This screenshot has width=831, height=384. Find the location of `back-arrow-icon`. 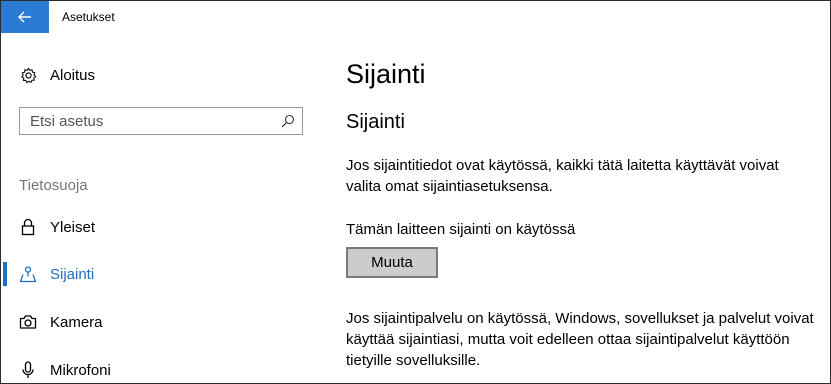

back-arrow-icon is located at coordinates (24, 17).